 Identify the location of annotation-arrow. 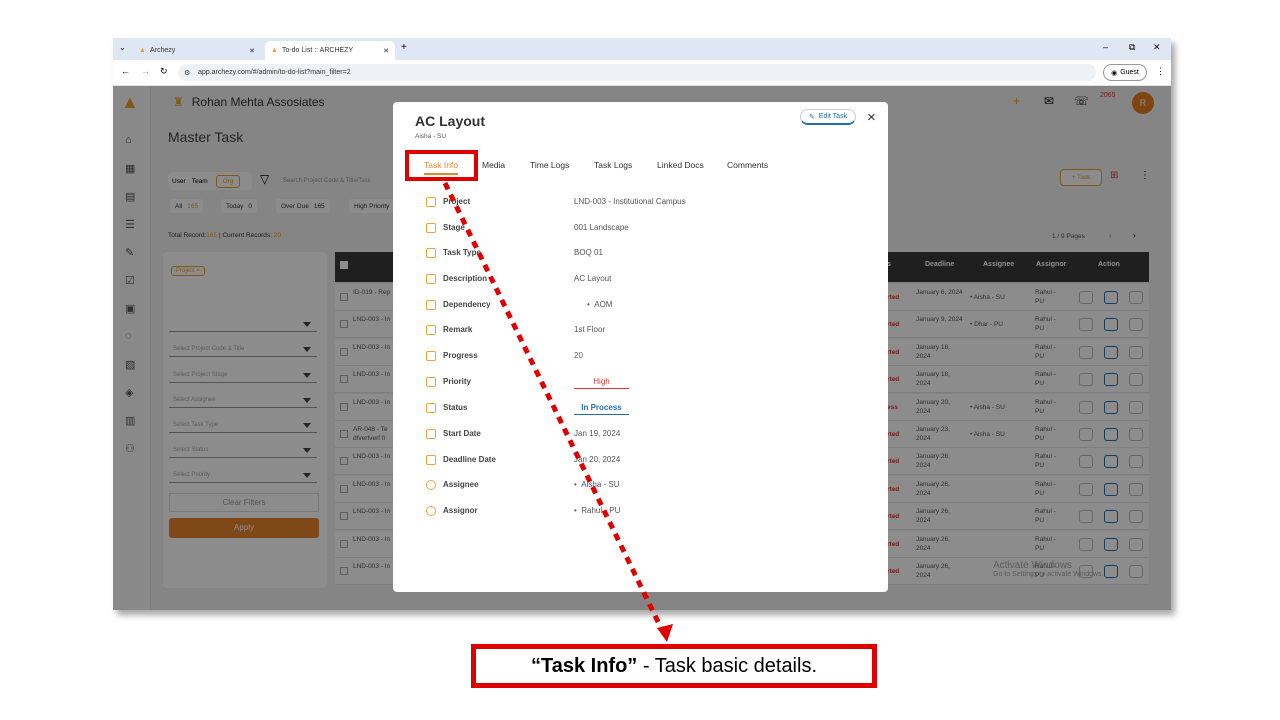
(557, 411).